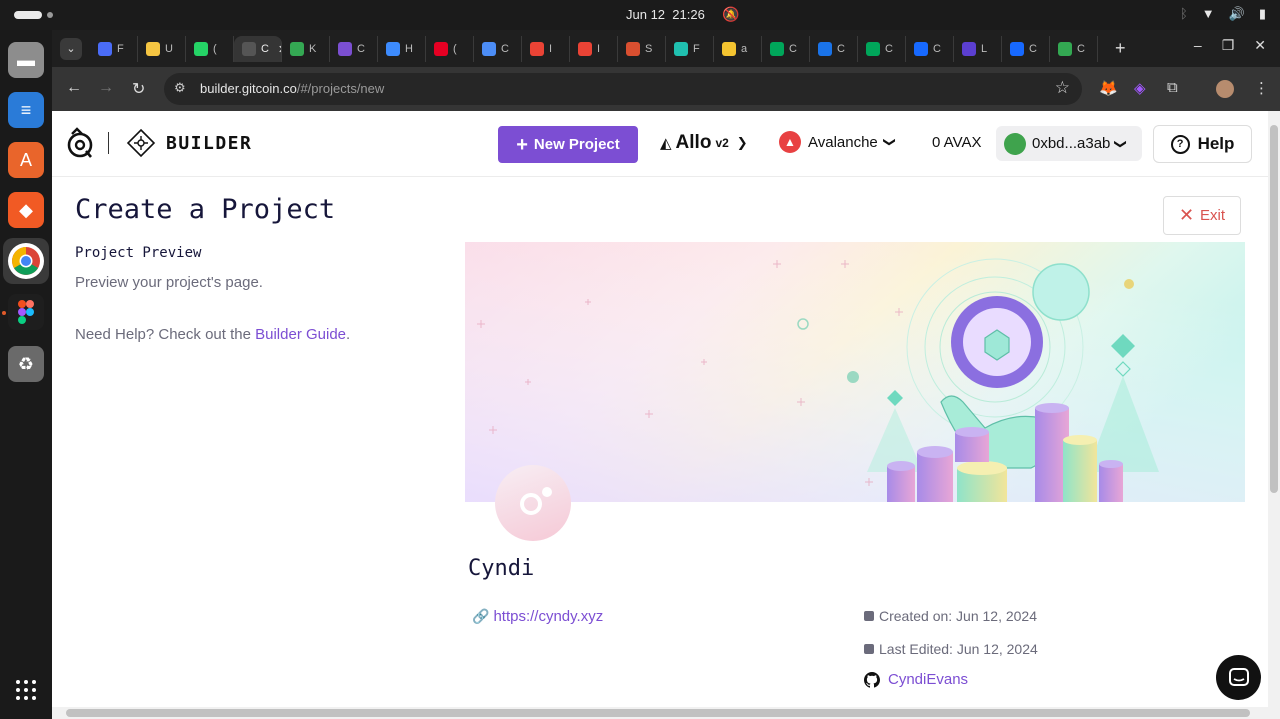  What do you see at coordinates (402, 49) in the screenshot?
I see `browser-tab: H` at bounding box center [402, 49].